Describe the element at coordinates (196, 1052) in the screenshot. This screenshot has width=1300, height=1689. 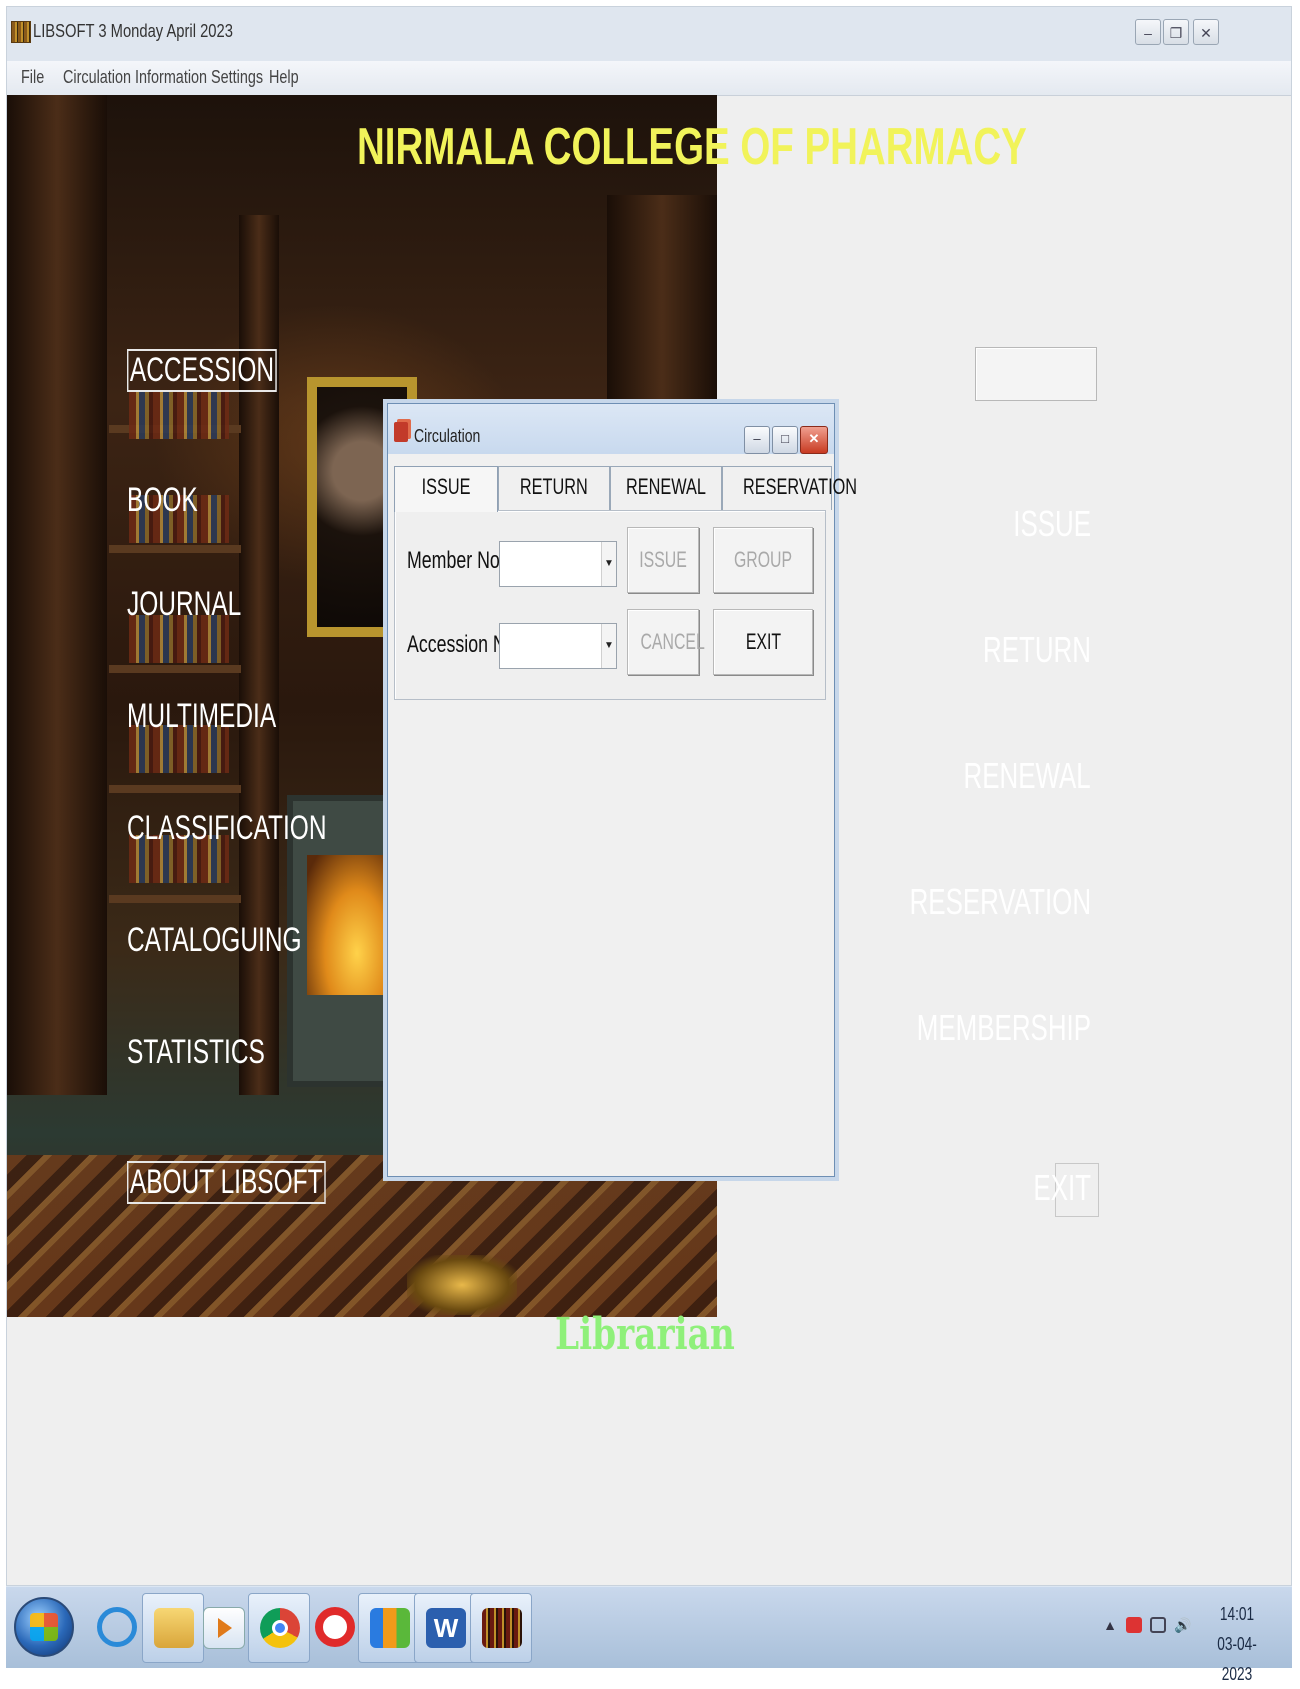
I see `statistics-button: STATISTICS` at that location.